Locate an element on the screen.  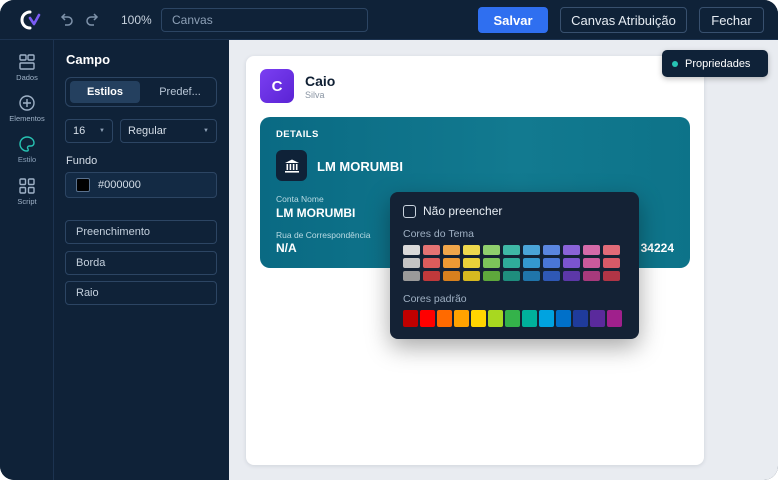
font-size-select: 16 ▼ is located at coordinates (89, 131).